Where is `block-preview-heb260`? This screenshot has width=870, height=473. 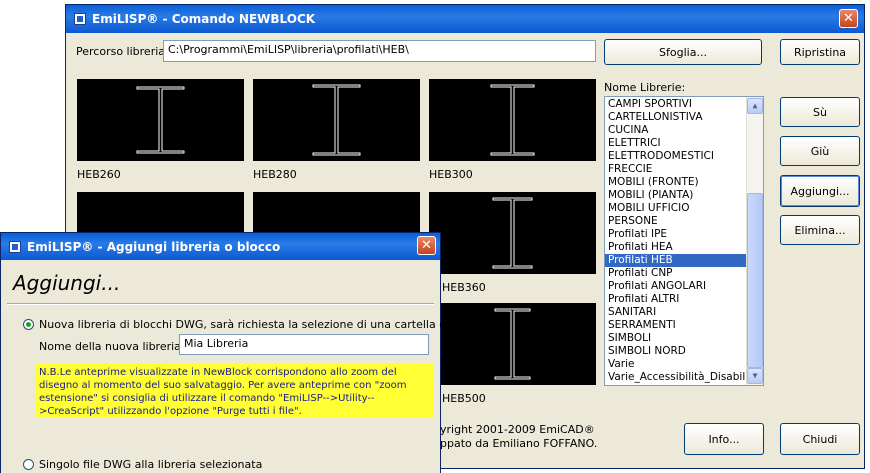
block-preview-heb260 is located at coordinates (160, 120).